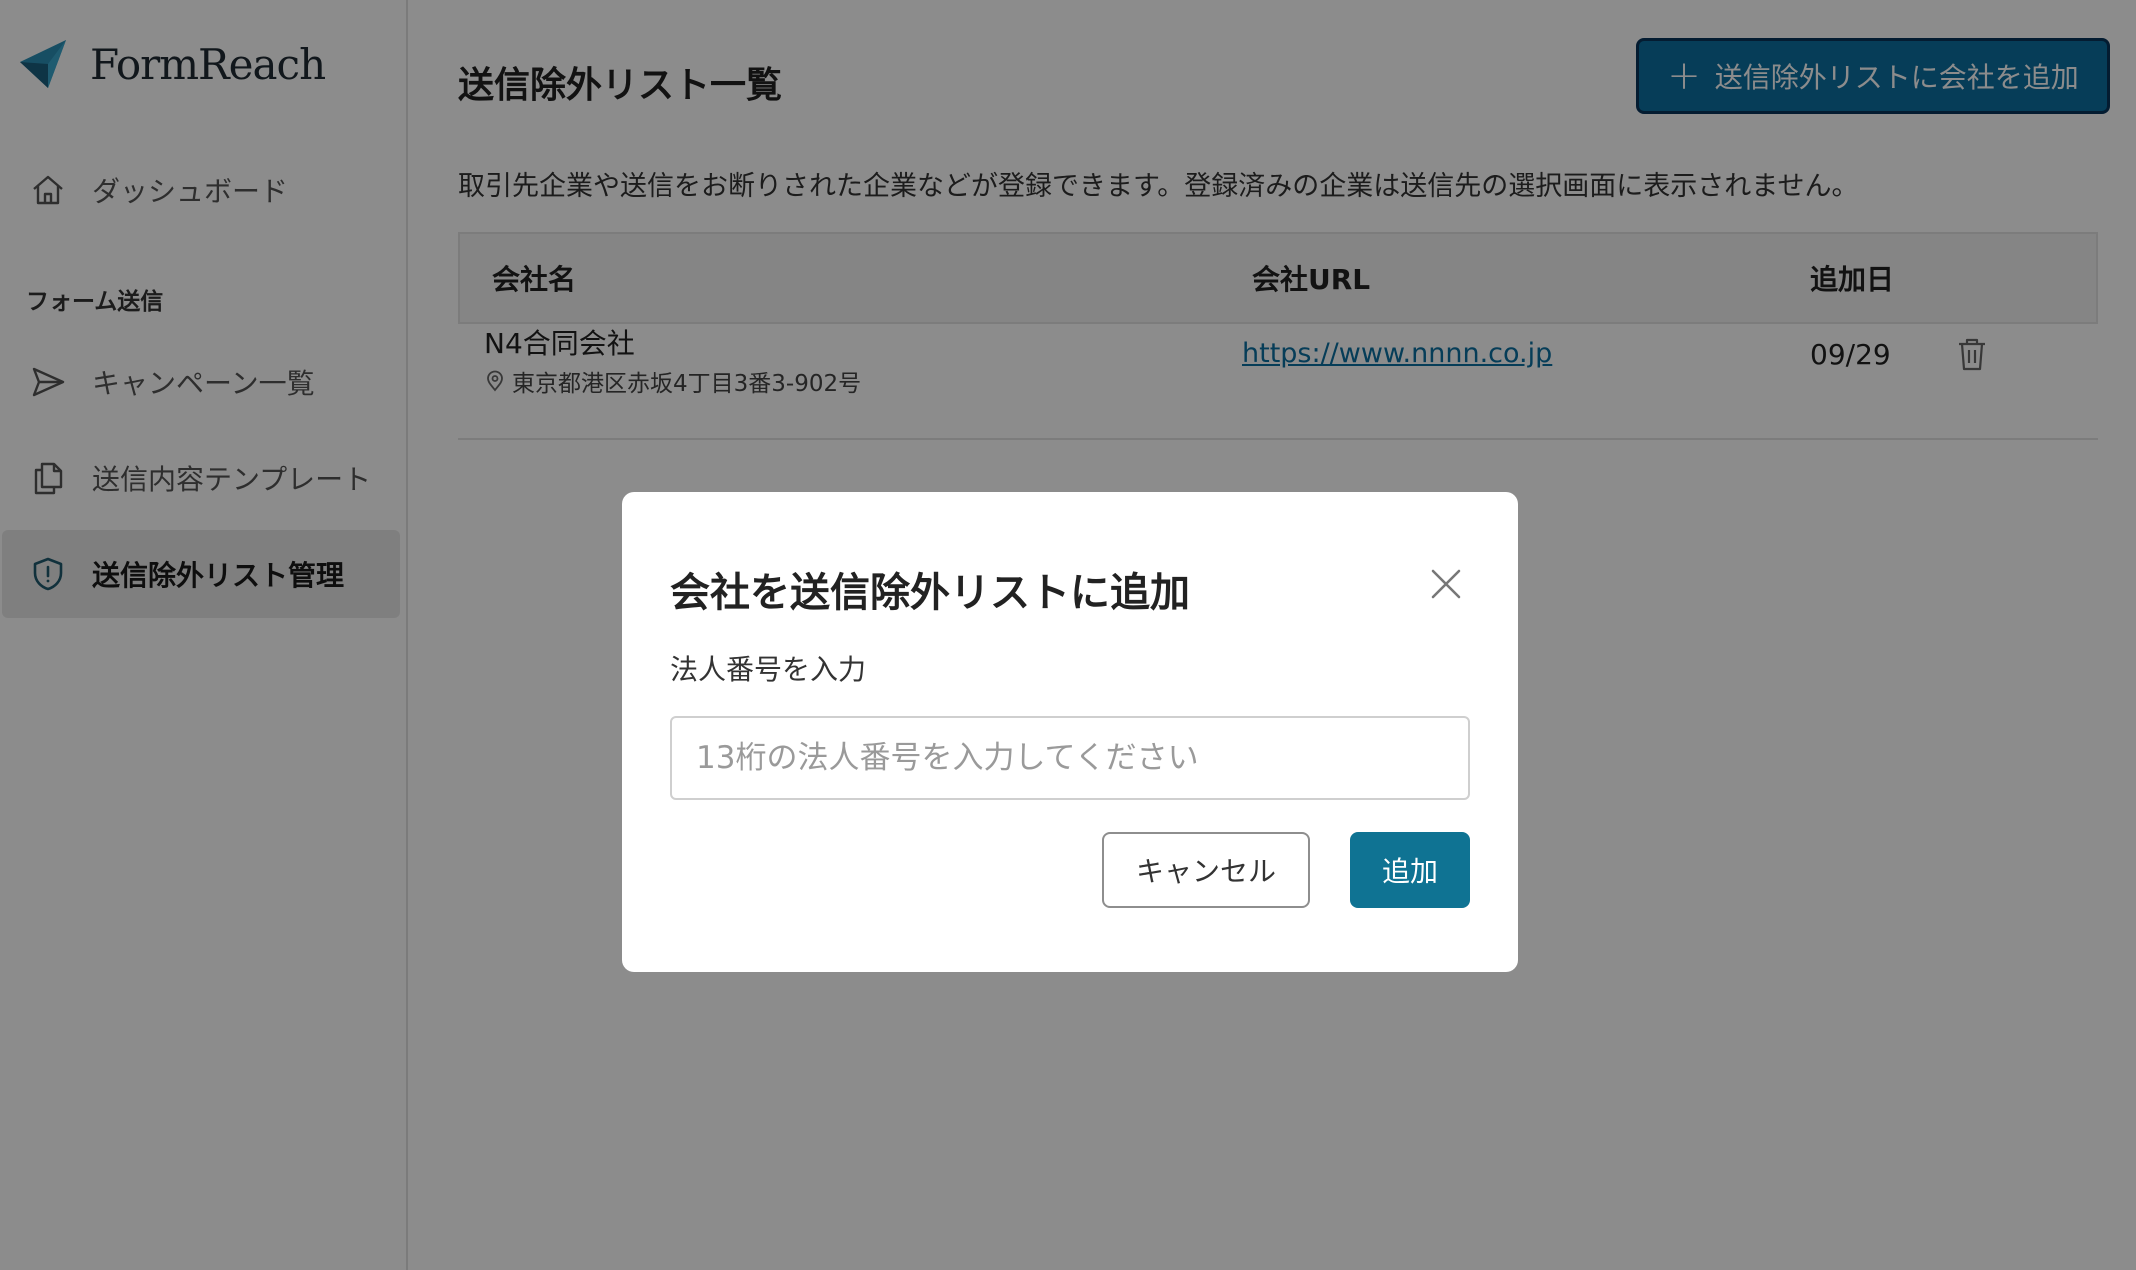 This screenshot has width=2136, height=1270. What do you see at coordinates (768, 669) in the screenshot?
I see `corporate-number-label: 法人番号を入力` at bounding box center [768, 669].